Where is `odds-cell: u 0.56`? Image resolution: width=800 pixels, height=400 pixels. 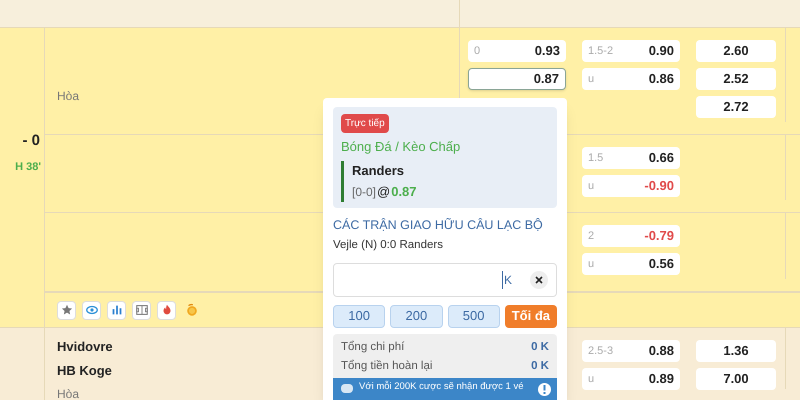
odds-cell: u 0.56 is located at coordinates (631, 264).